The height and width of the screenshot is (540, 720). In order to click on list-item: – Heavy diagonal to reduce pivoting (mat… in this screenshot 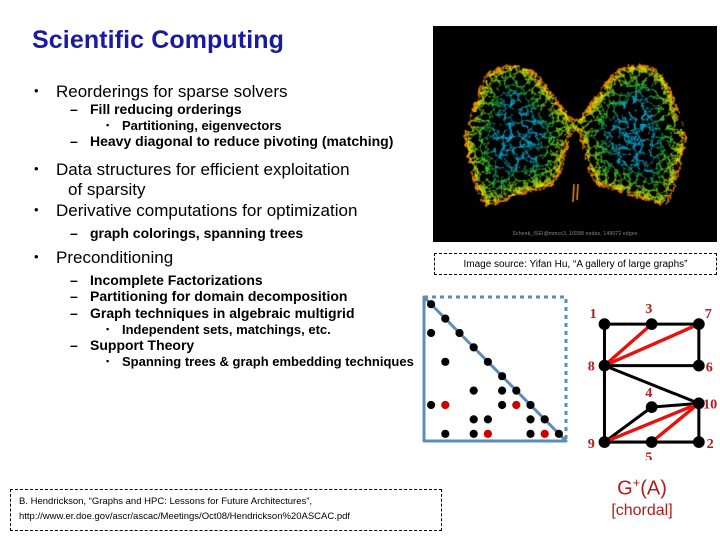, I will do `click(244, 142)`.